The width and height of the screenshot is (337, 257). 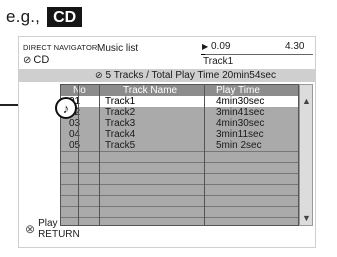 I want to click on disc-label: ⊘ CD, so click(x=36, y=60).